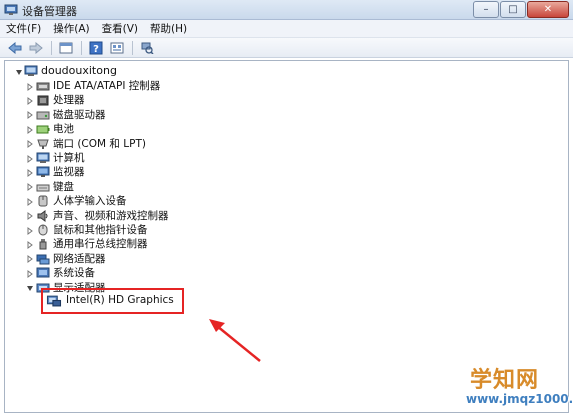 The height and width of the screenshot is (417, 573). Describe the element at coordinates (43, 230) in the screenshot. I see `mouse-icon` at that location.